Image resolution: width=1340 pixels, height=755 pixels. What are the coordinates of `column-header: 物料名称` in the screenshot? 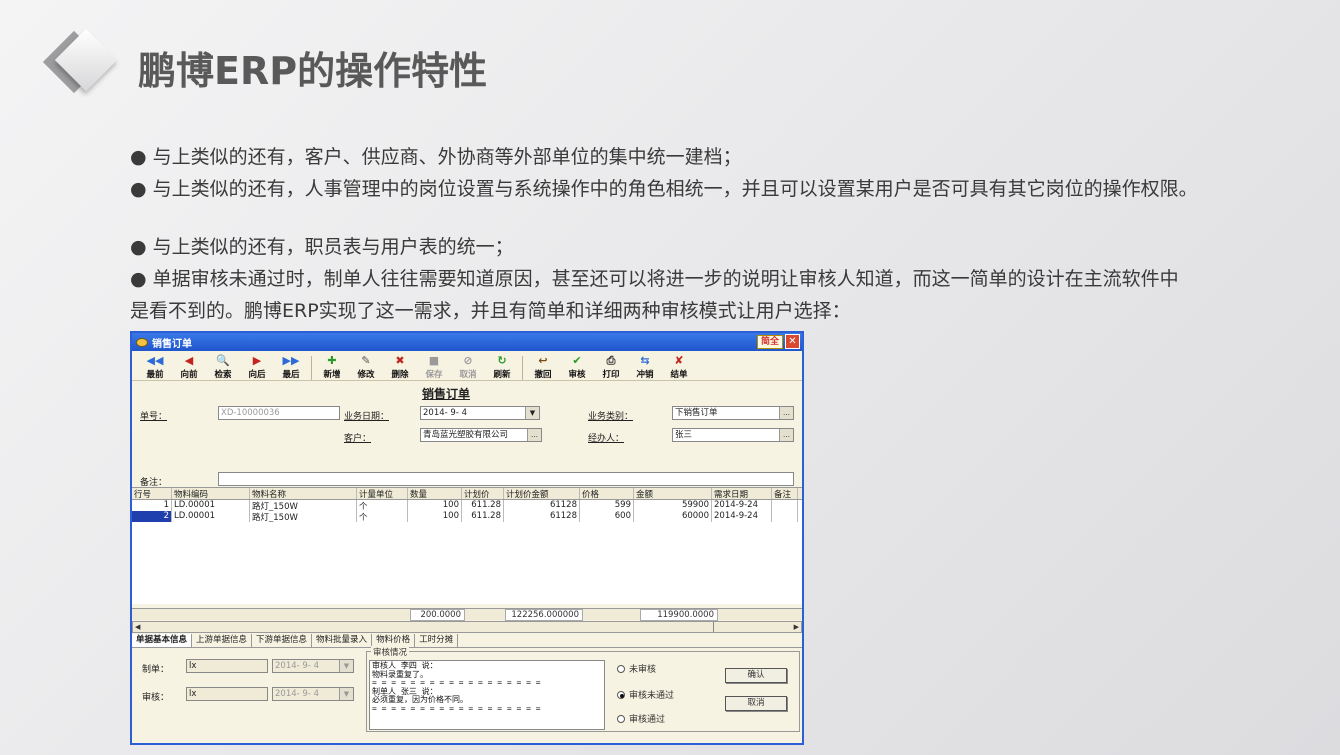 It's located at (303, 493).